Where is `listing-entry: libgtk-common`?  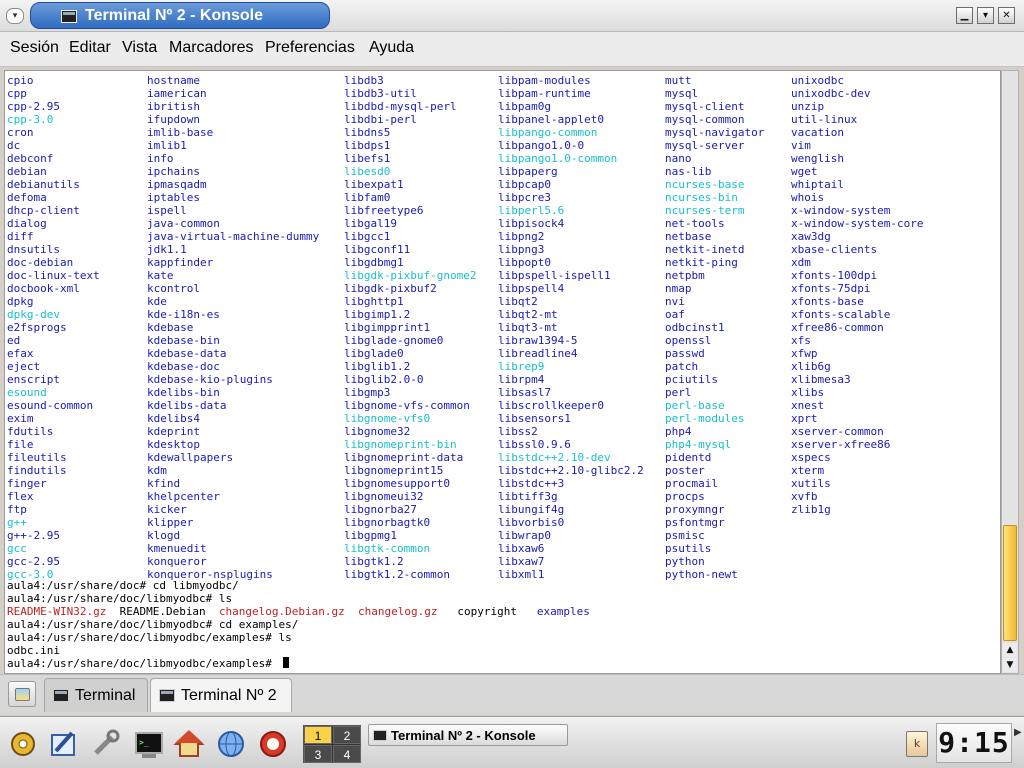
listing-entry: libgtk-common is located at coordinates (387, 548).